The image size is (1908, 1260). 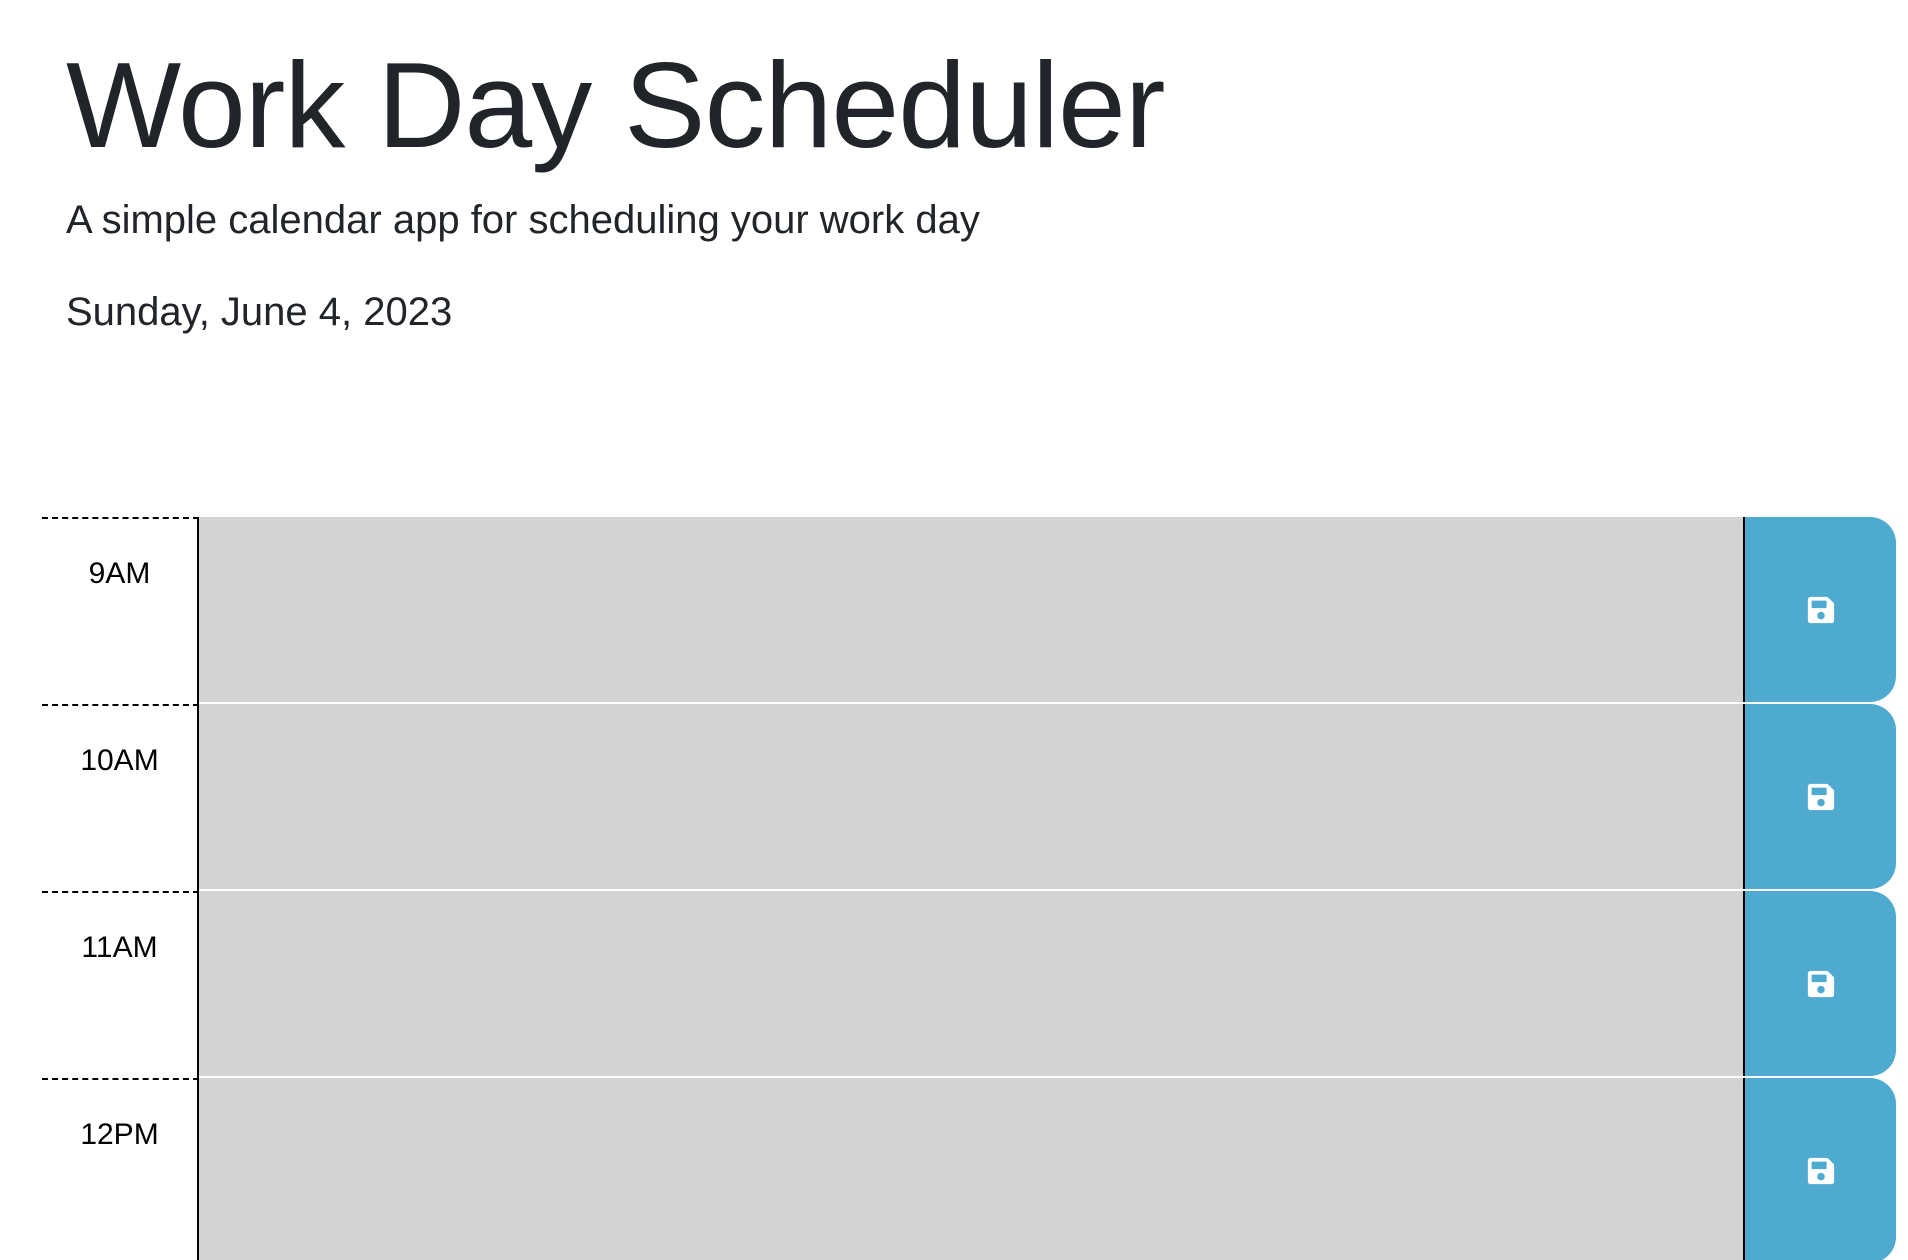 I want to click on hour-label-text: 9AM, so click(x=119, y=573).